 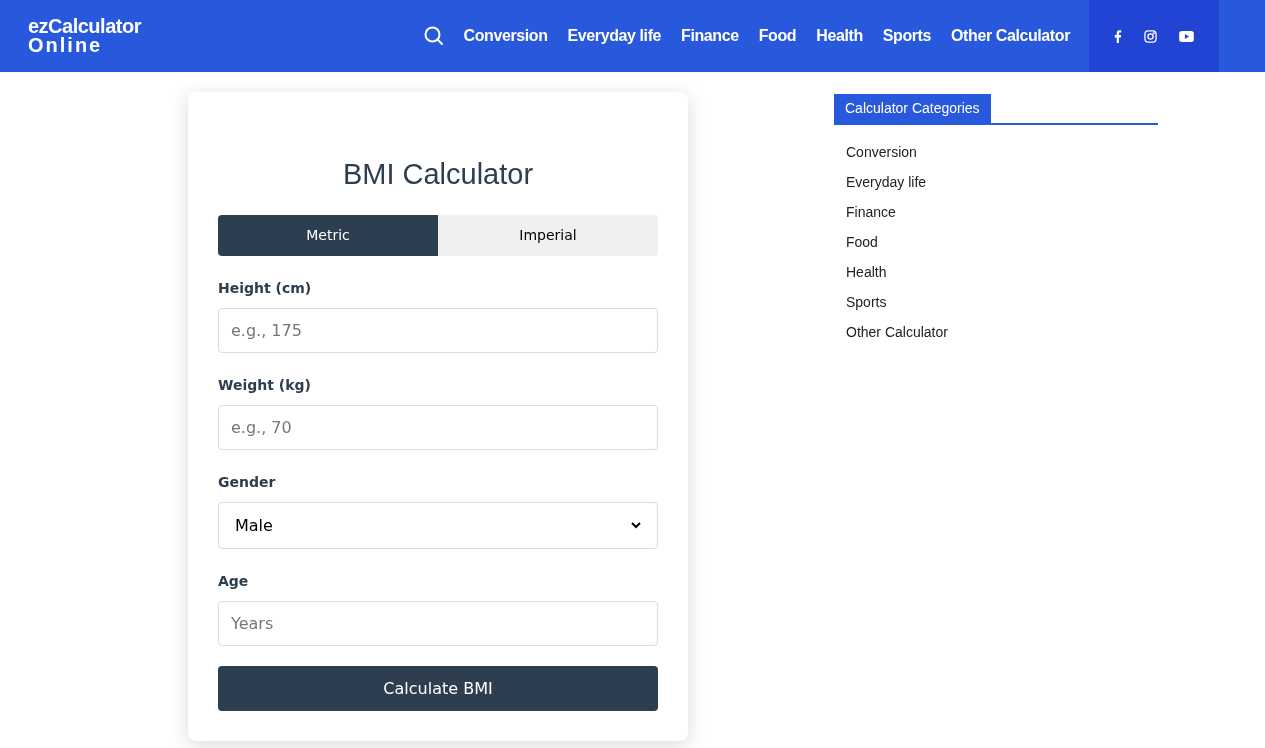 What do you see at coordinates (433, 36) in the screenshot?
I see `search-icon` at bounding box center [433, 36].